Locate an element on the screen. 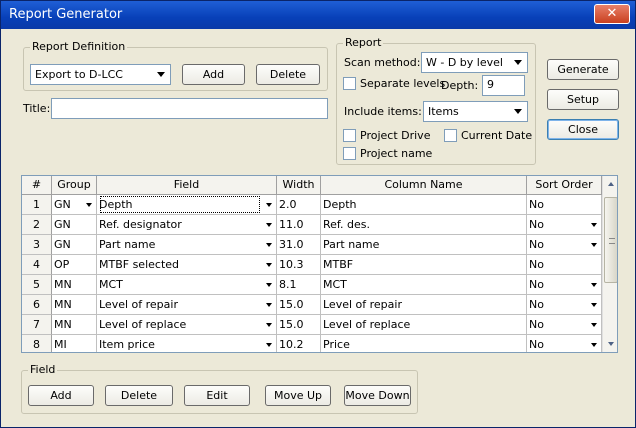 This screenshot has width=636, height=428. depth-input: 9 is located at coordinates (503, 85).